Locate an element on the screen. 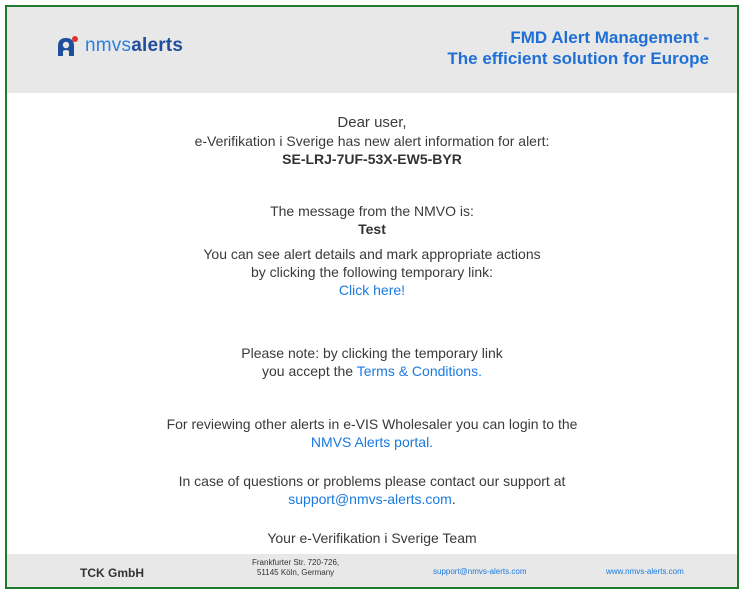 The image size is (744, 590). message-label: The message from the NMVO is: is located at coordinates (372, 211).